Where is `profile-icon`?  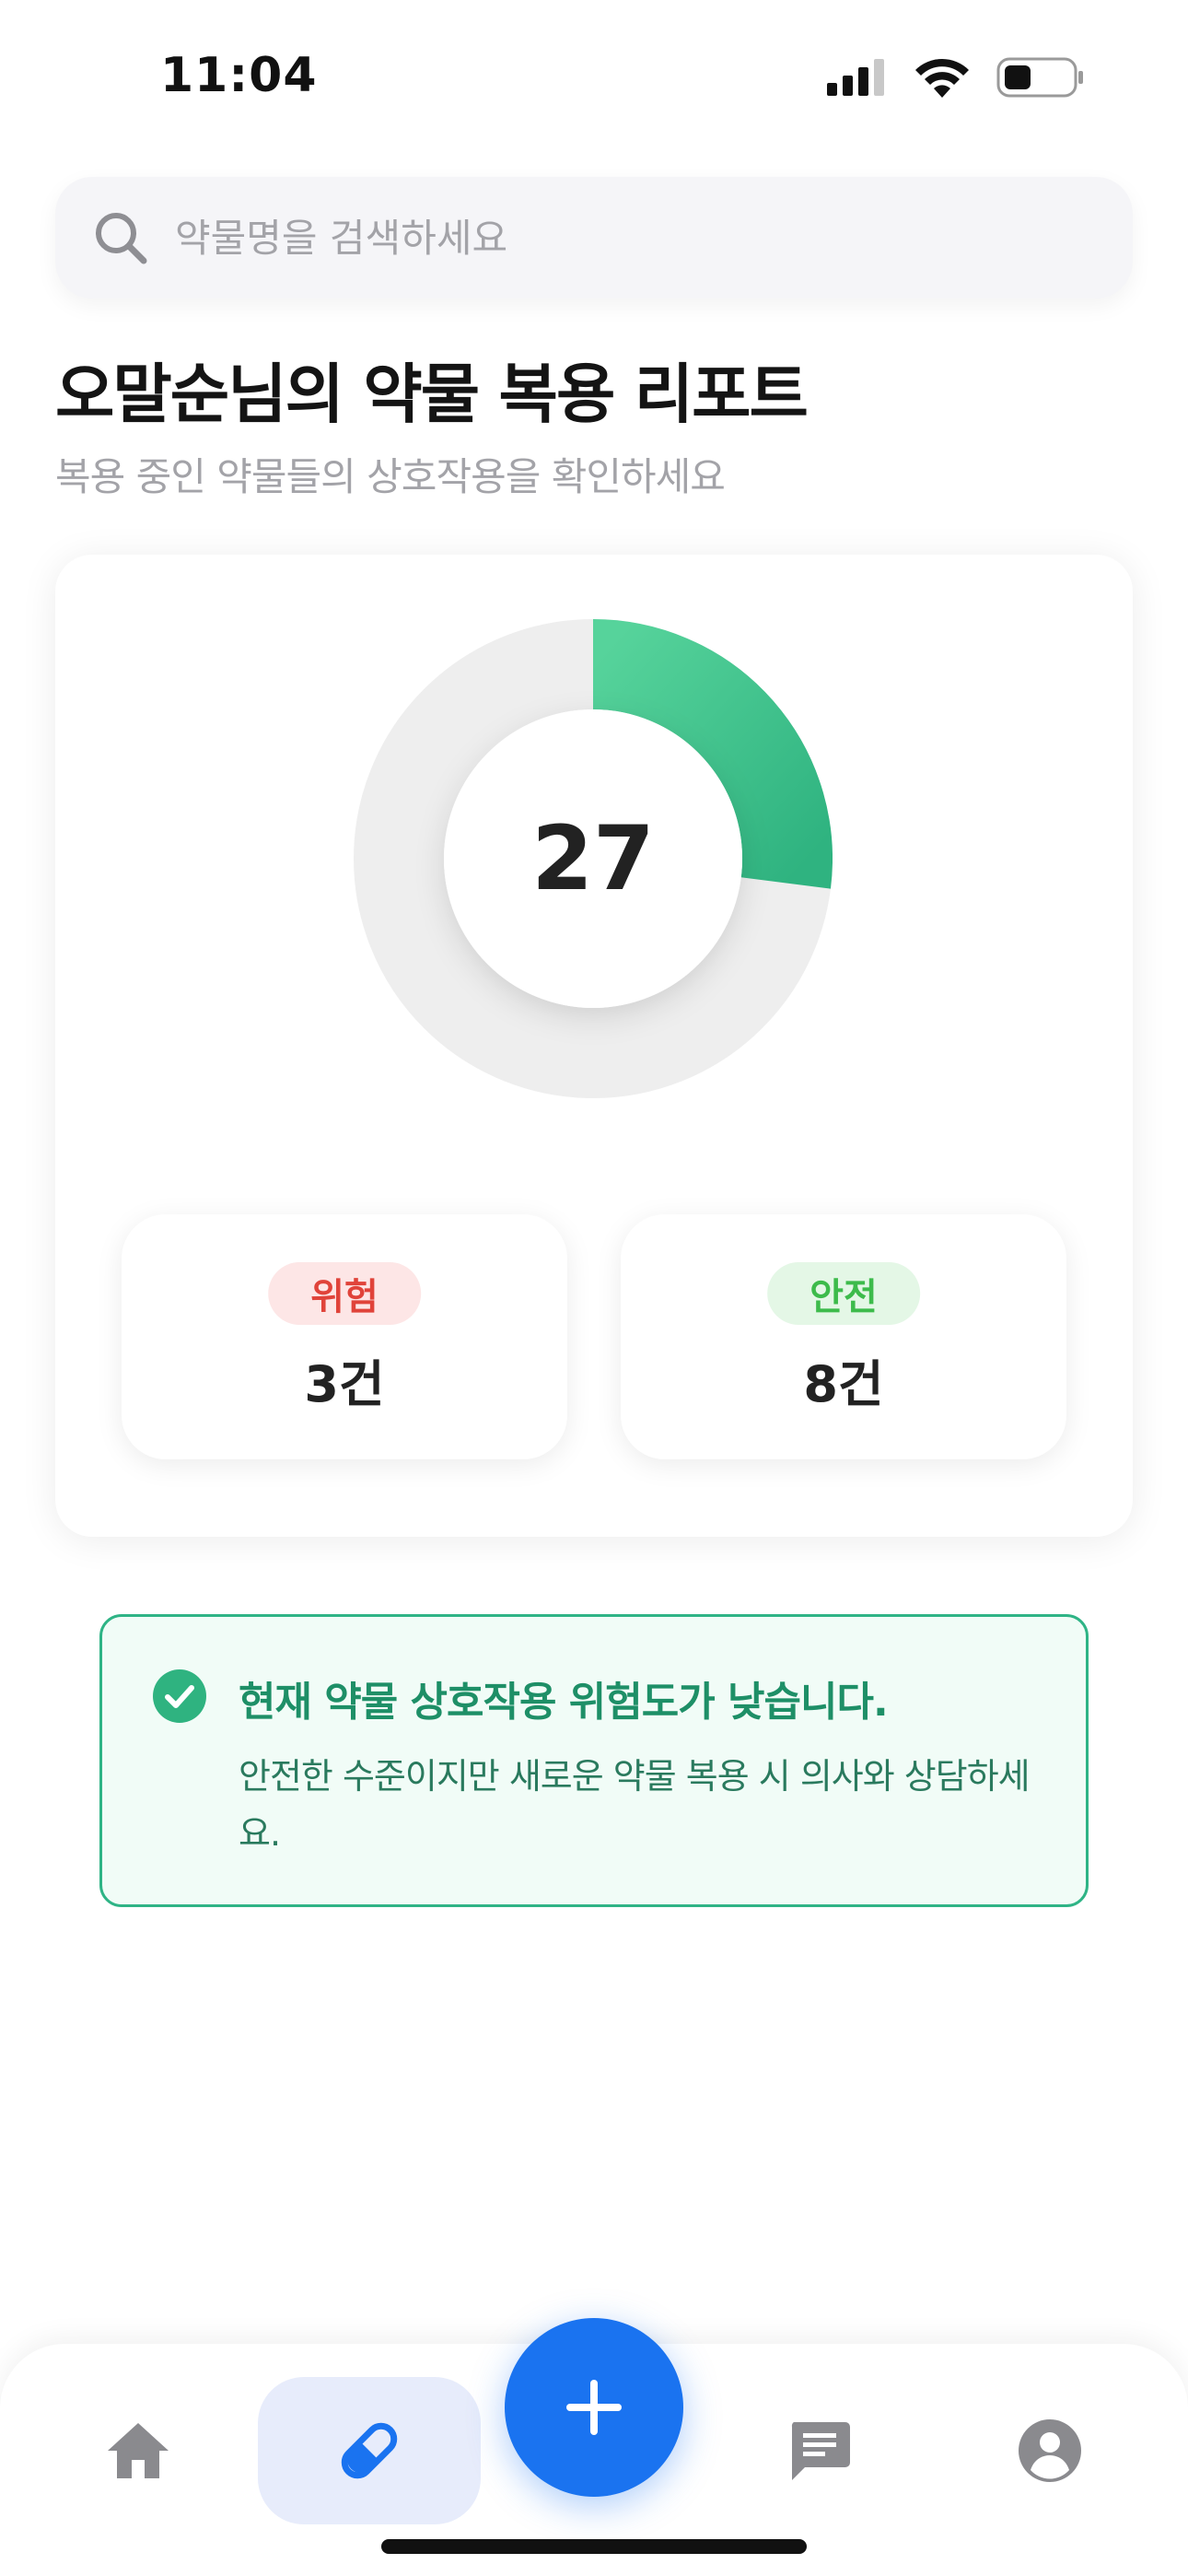 profile-icon is located at coordinates (1050, 2450).